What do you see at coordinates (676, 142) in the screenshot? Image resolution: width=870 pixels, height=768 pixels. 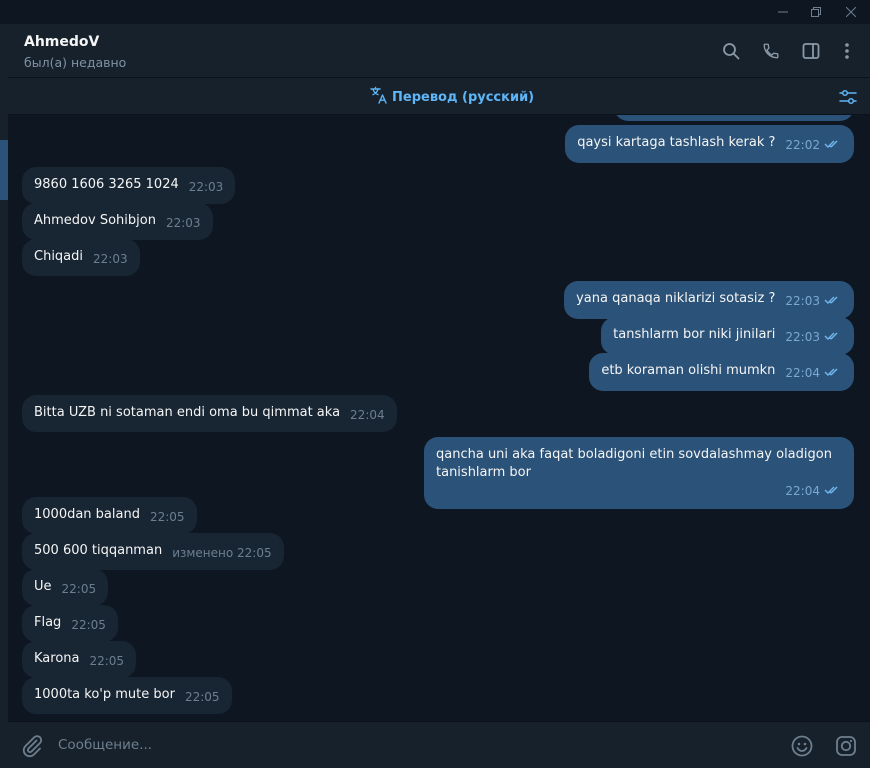 I see `message-text: qaysi kartaga tashlash kerak ?` at bounding box center [676, 142].